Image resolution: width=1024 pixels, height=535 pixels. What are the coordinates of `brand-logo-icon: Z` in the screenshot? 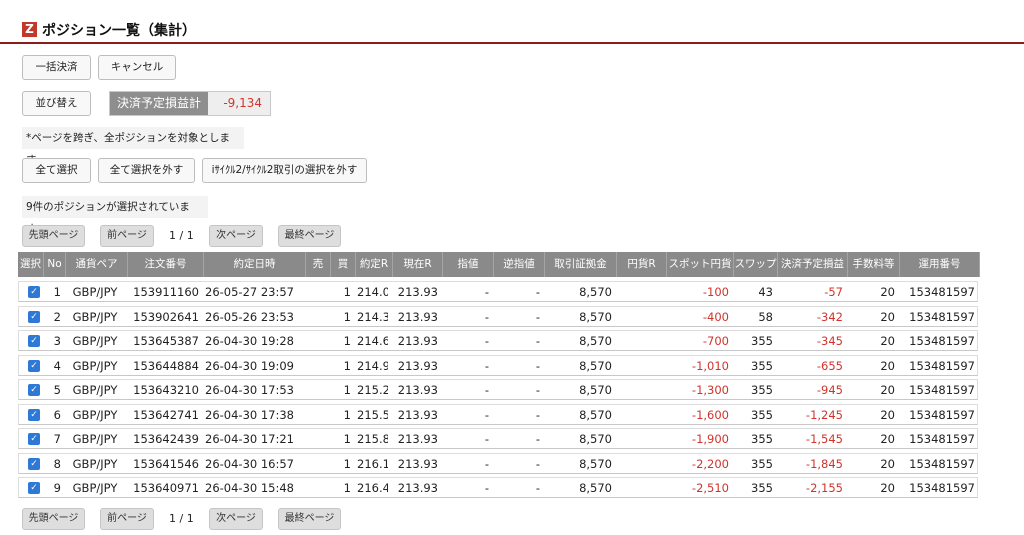 It's located at (29, 29).